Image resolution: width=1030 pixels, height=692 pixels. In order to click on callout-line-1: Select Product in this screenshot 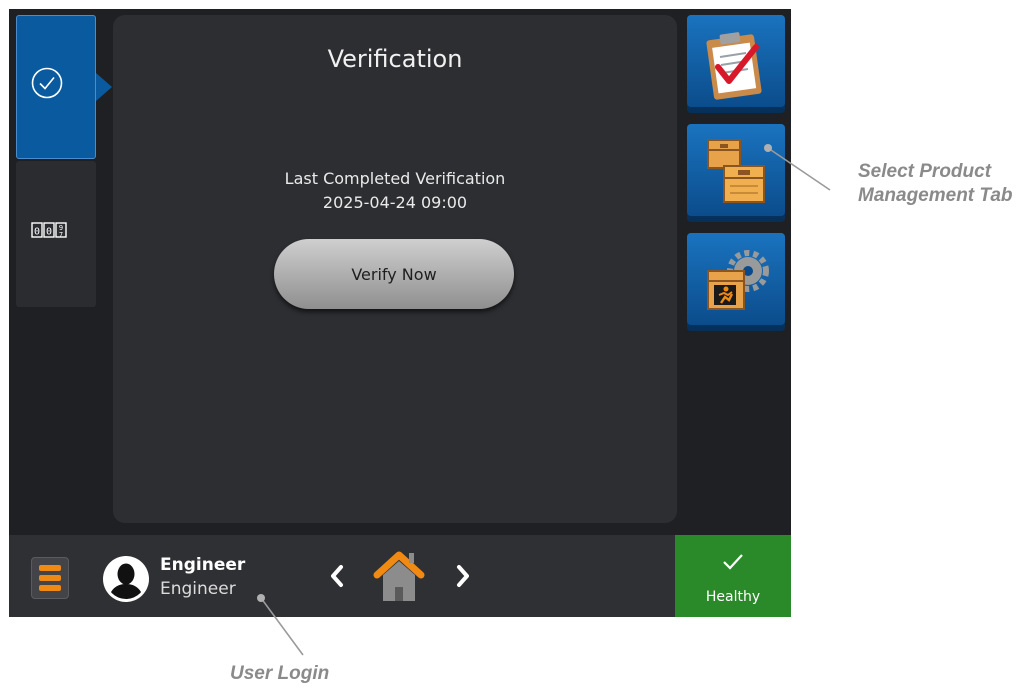, I will do `click(925, 171)`.